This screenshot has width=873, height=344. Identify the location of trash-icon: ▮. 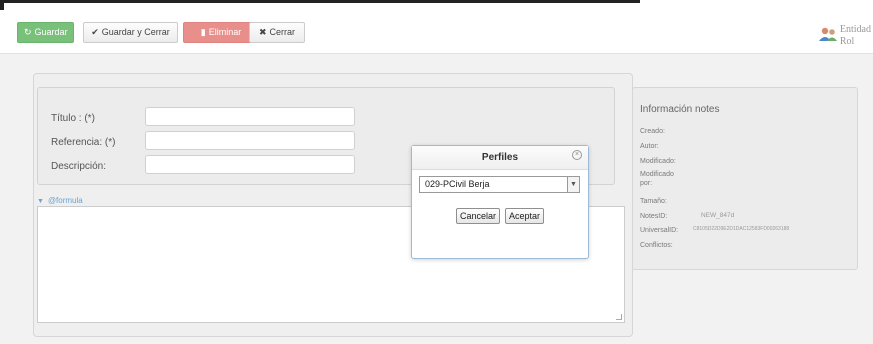
(203, 32).